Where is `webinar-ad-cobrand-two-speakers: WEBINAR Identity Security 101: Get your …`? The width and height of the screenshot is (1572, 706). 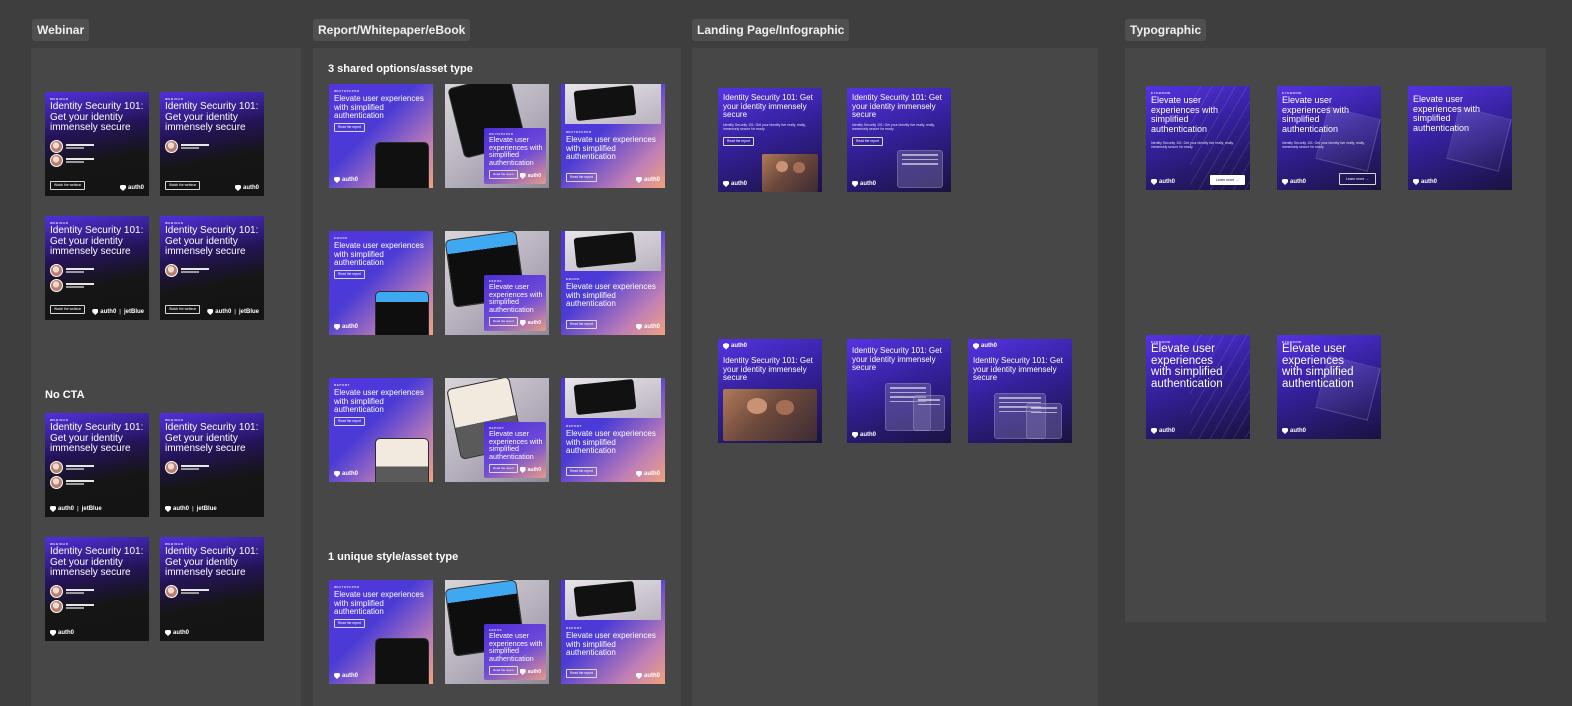
webinar-ad-cobrand-two-speakers: WEBINAR Identity Security 101: Get your … is located at coordinates (97, 268).